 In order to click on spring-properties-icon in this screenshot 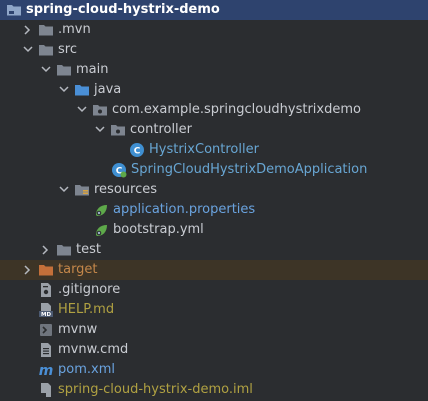, I will do `click(101, 210)`.